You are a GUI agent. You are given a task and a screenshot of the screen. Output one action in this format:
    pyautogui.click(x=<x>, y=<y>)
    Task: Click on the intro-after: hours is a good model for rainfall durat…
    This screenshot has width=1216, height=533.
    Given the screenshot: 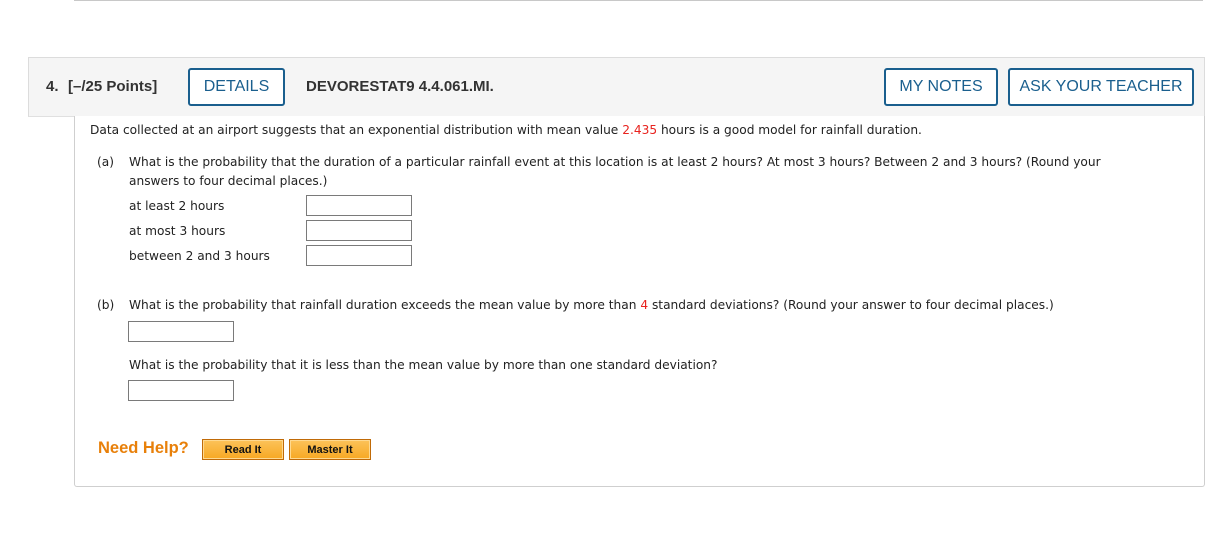 What is the action you would take?
    pyautogui.click(x=789, y=130)
    